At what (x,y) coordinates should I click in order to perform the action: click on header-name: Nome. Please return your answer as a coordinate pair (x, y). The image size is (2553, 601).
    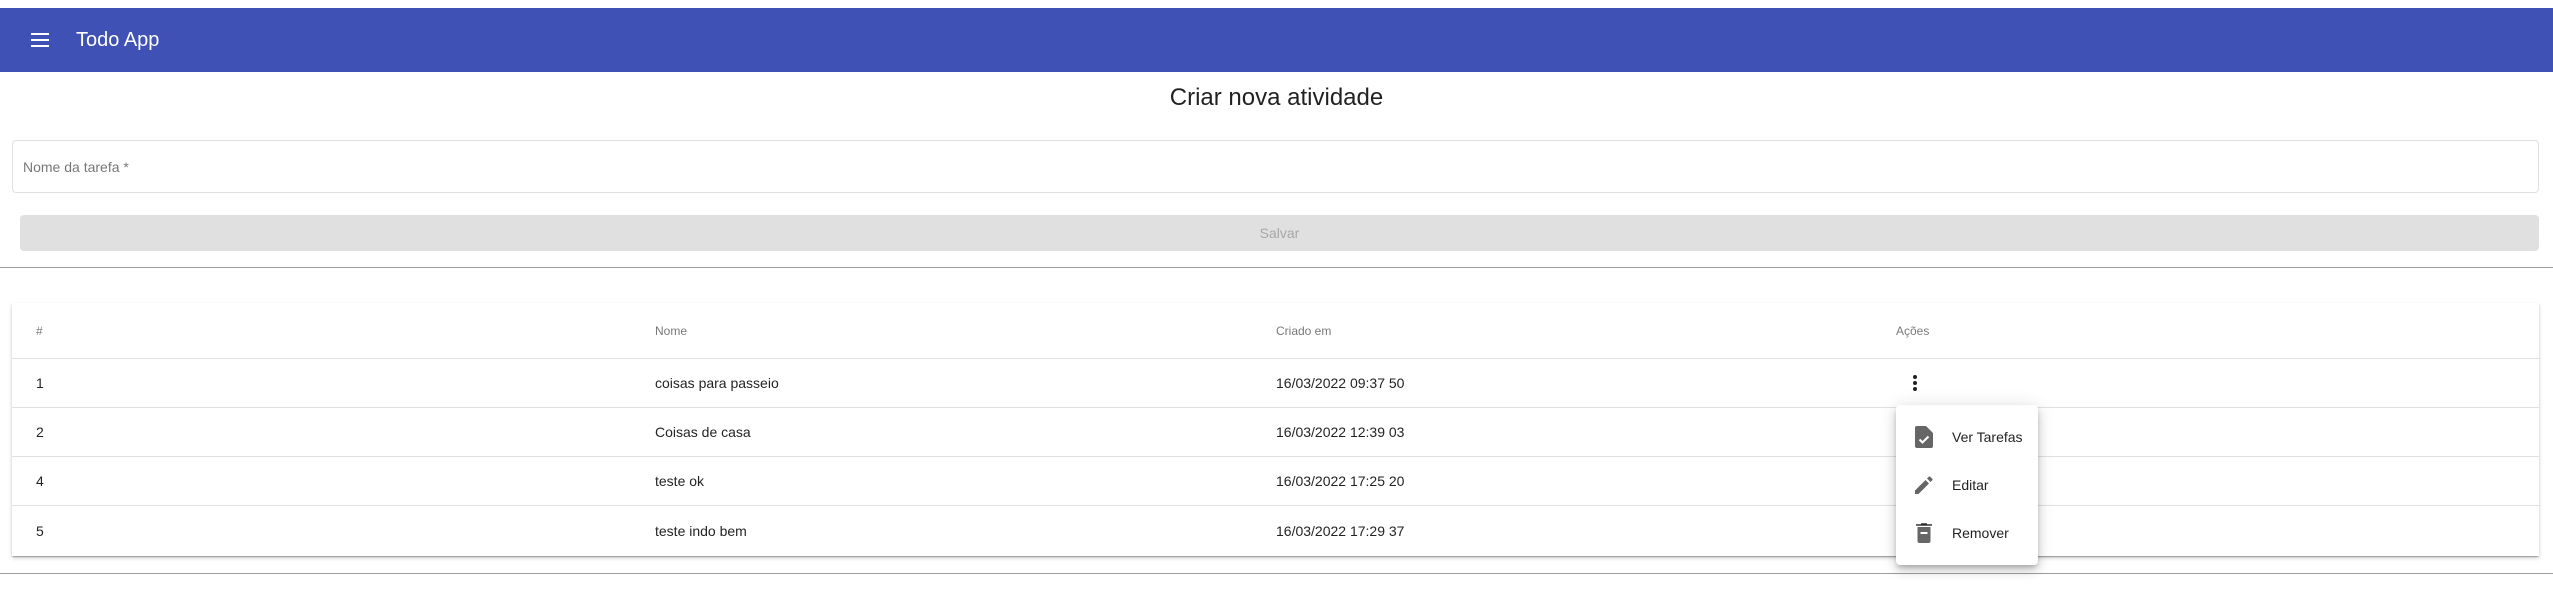
    Looking at the image, I should click on (671, 330).